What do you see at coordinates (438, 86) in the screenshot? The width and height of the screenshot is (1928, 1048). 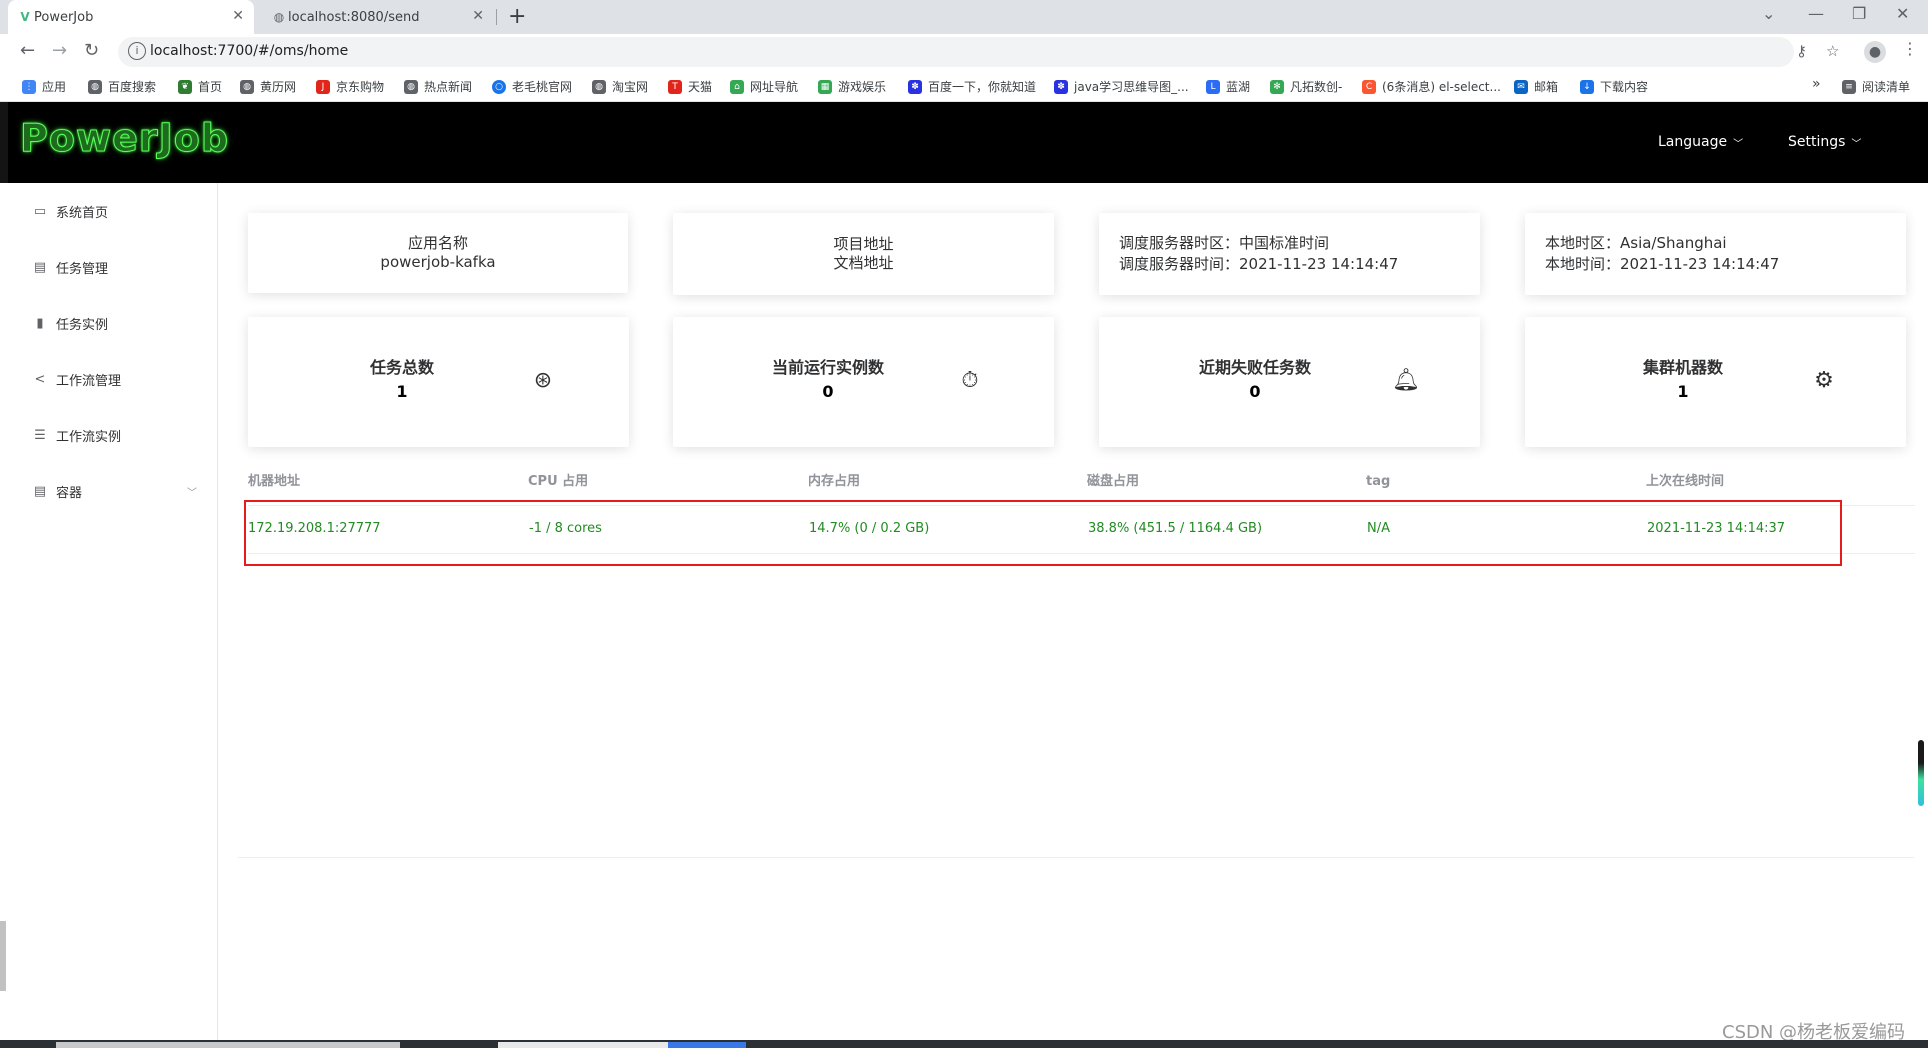 I see `bookmark-news: ◍ 热点新闻` at bounding box center [438, 86].